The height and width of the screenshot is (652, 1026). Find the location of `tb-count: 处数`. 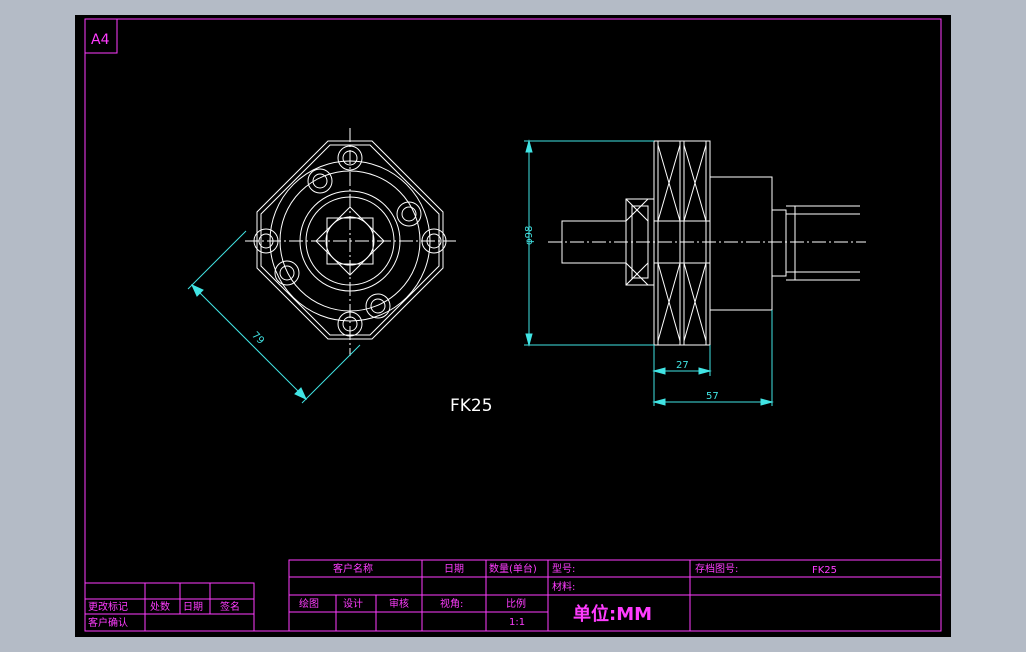

tb-count: 处数 is located at coordinates (160, 606).